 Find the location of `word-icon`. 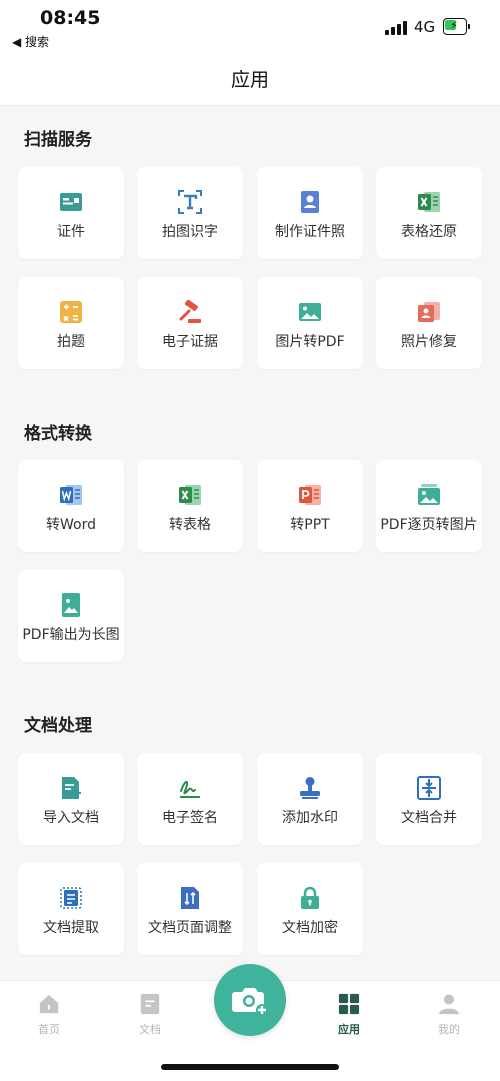

word-icon is located at coordinates (71, 495).